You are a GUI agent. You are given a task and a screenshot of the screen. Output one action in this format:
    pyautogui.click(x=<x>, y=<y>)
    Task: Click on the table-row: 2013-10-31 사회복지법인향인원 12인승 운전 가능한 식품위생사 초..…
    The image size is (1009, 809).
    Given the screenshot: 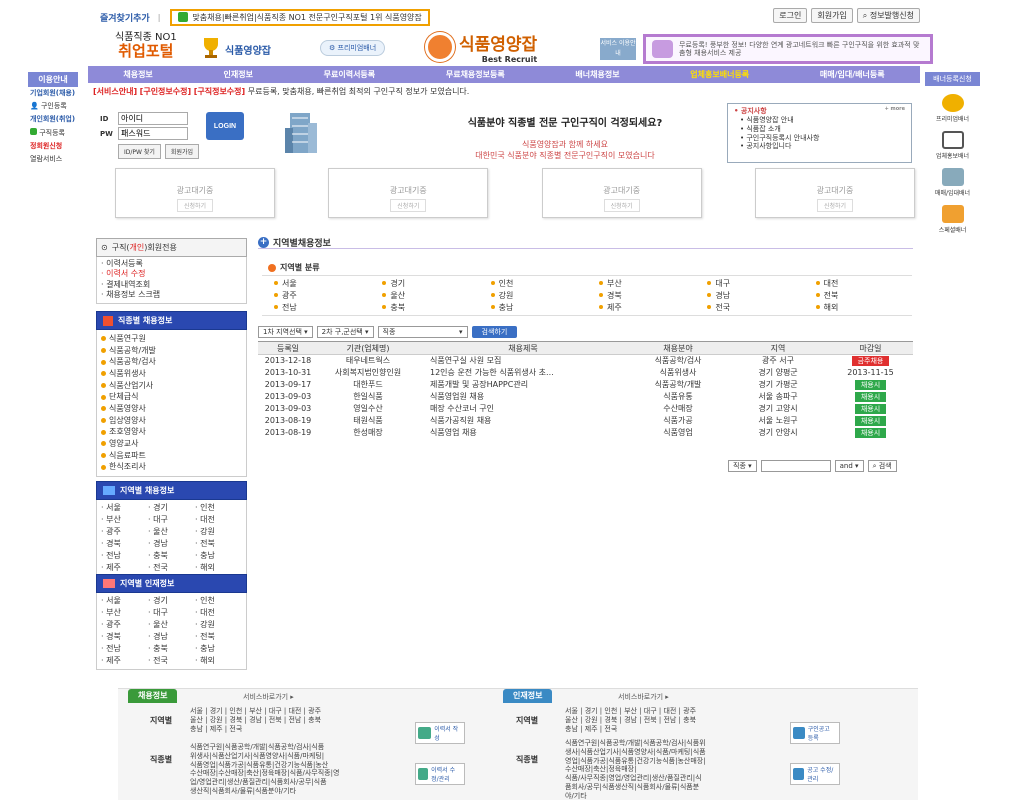 What is the action you would take?
    pyautogui.click(x=585, y=373)
    